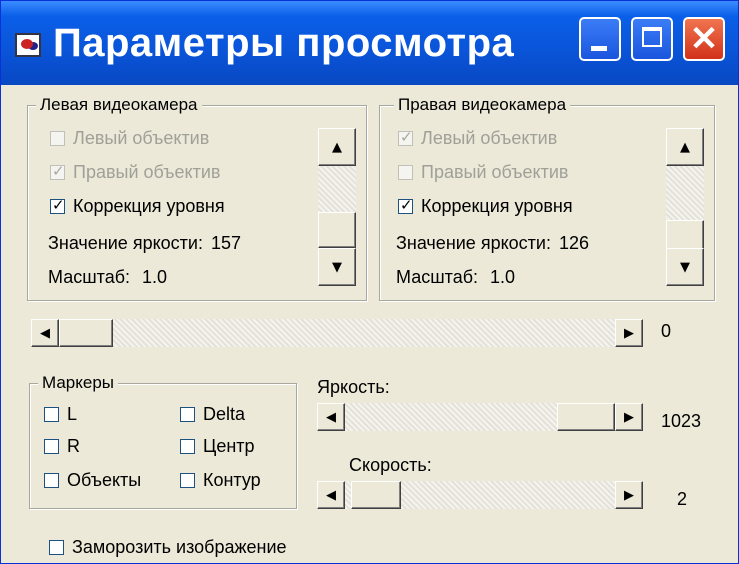 The width and height of the screenshot is (739, 564). I want to click on brightness-slider-thumb, so click(586, 417).